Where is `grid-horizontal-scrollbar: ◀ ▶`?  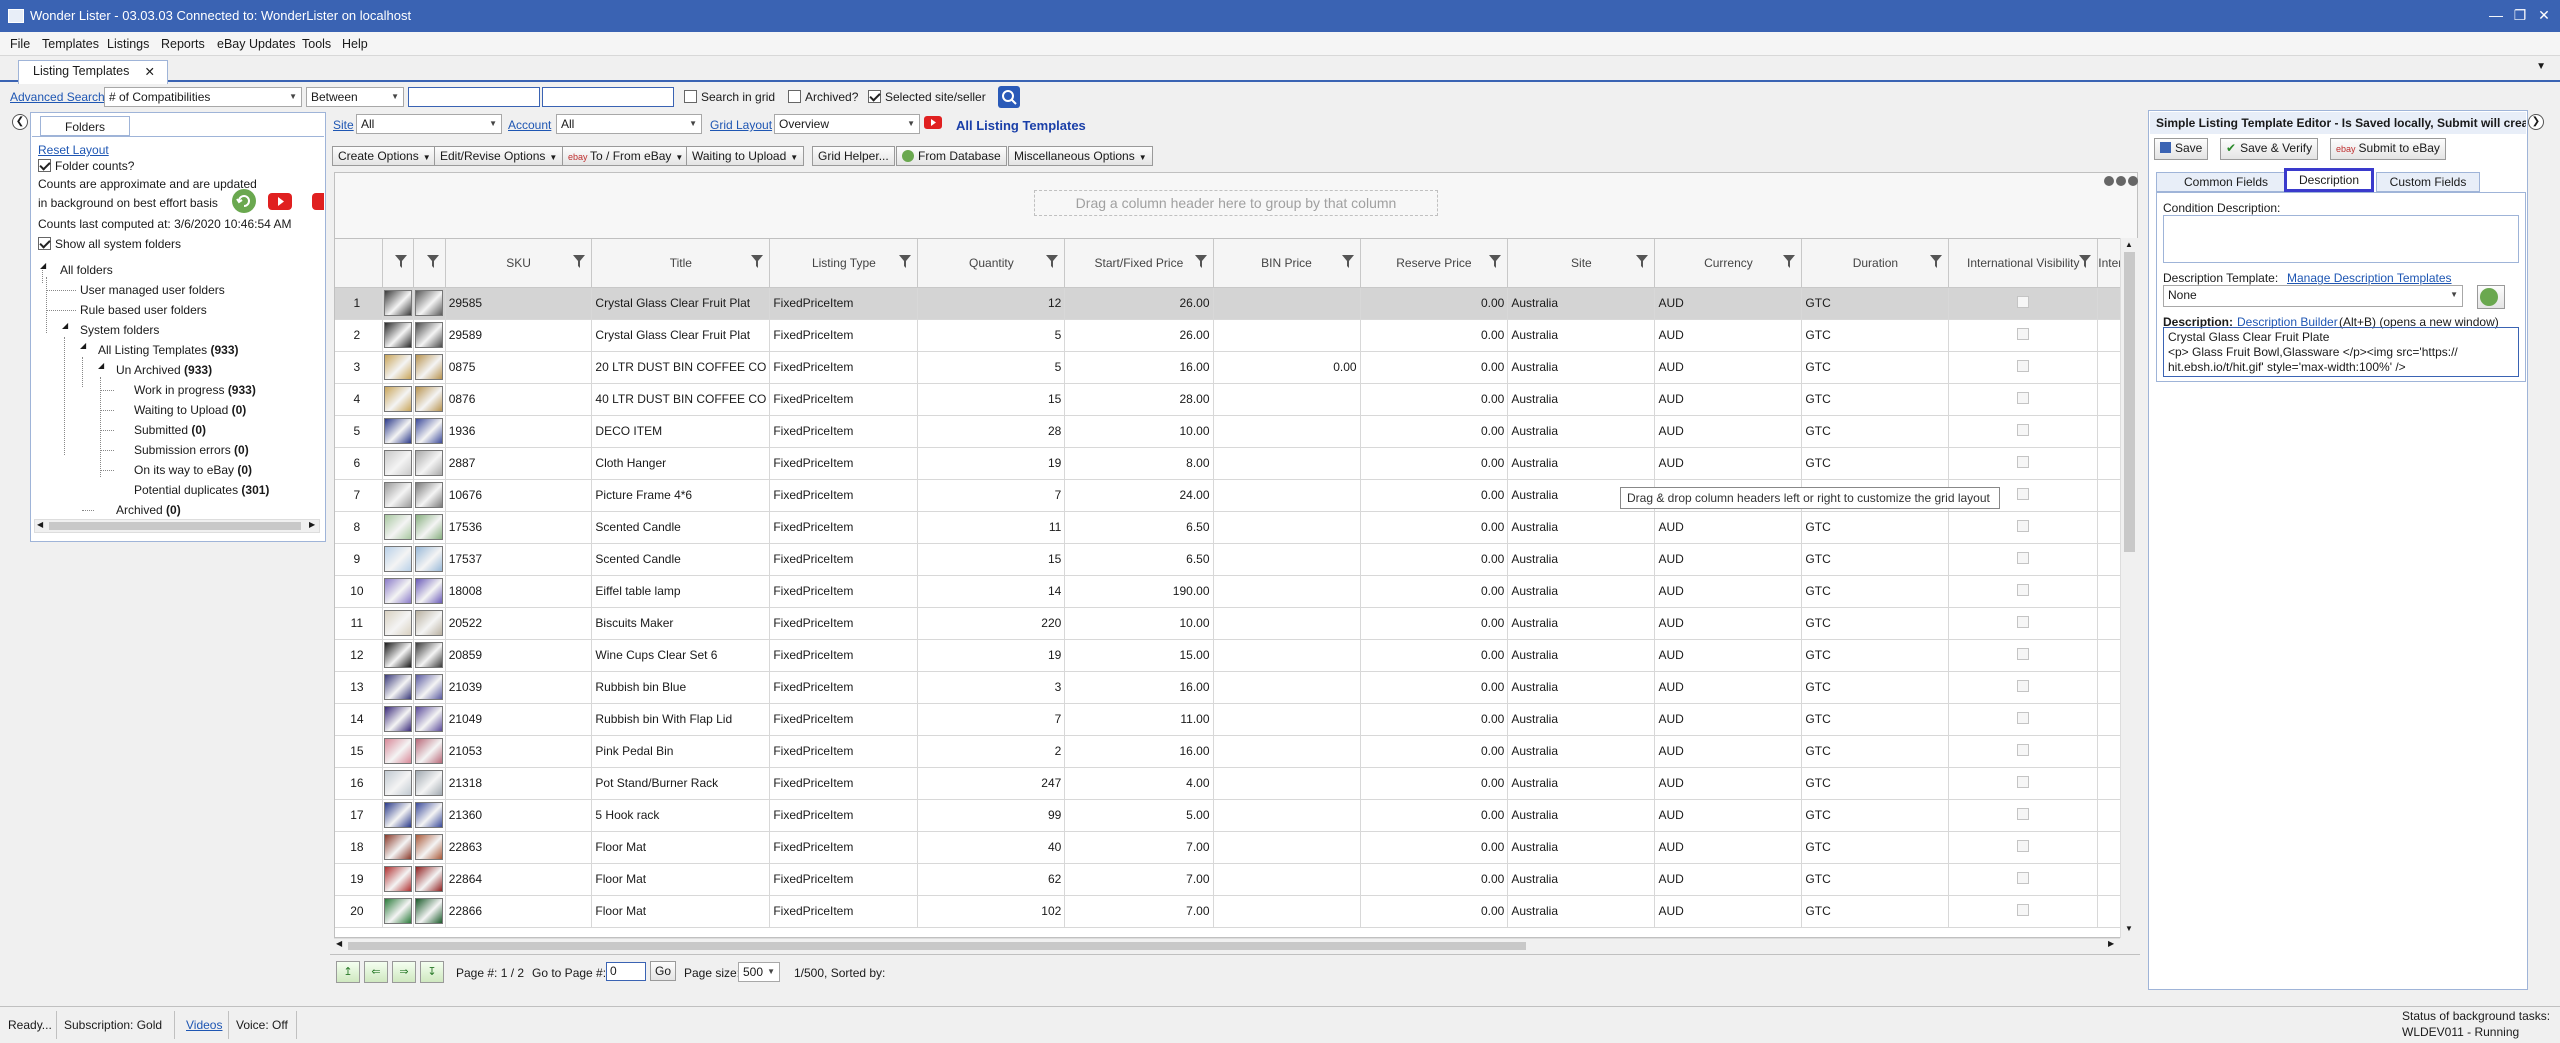
grid-horizontal-scrollbar: ◀ ▶ is located at coordinates (1227, 945).